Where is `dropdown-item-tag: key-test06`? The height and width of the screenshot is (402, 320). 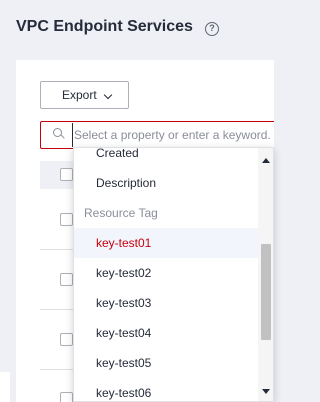 dropdown-item-tag: key-test06 is located at coordinates (166, 389).